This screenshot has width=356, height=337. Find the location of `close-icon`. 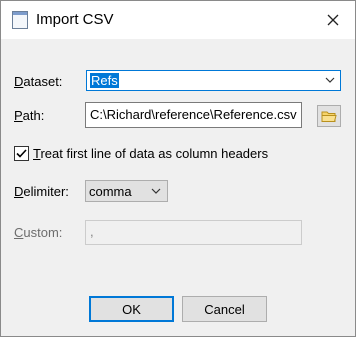

close-icon is located at coordinates (333, 20).